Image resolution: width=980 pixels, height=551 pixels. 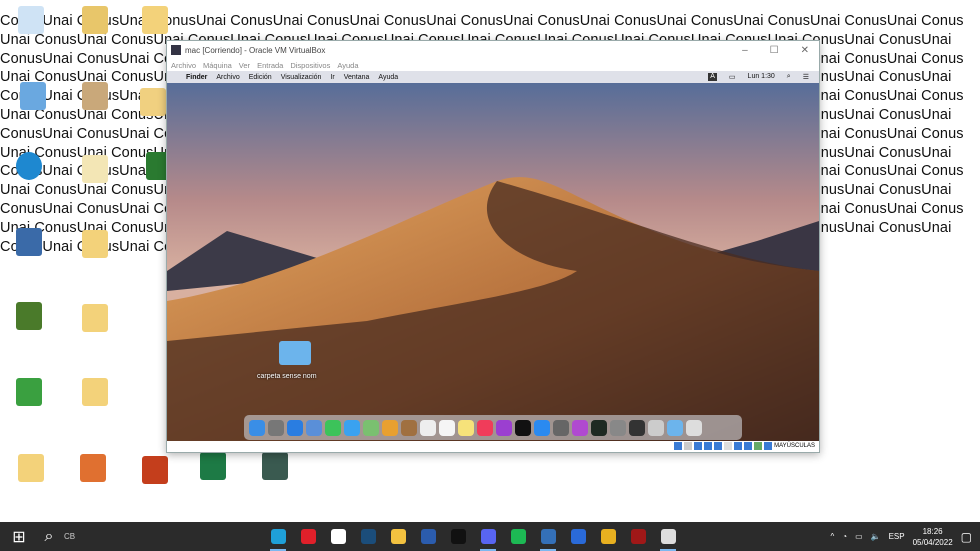 I want to click on taskbar-file-explorer-icon, so click(x=398, y=537).